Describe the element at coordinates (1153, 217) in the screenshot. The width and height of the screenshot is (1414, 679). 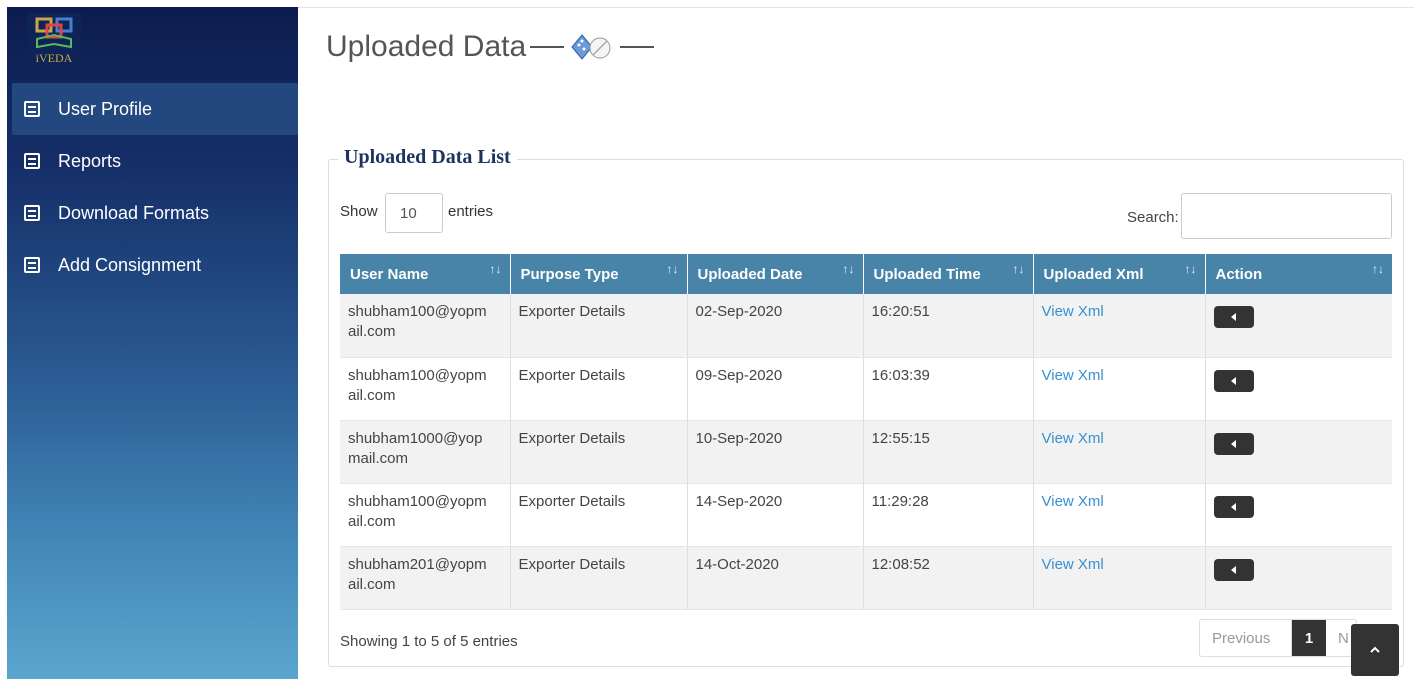
I see `search-label: Search:` at that location.